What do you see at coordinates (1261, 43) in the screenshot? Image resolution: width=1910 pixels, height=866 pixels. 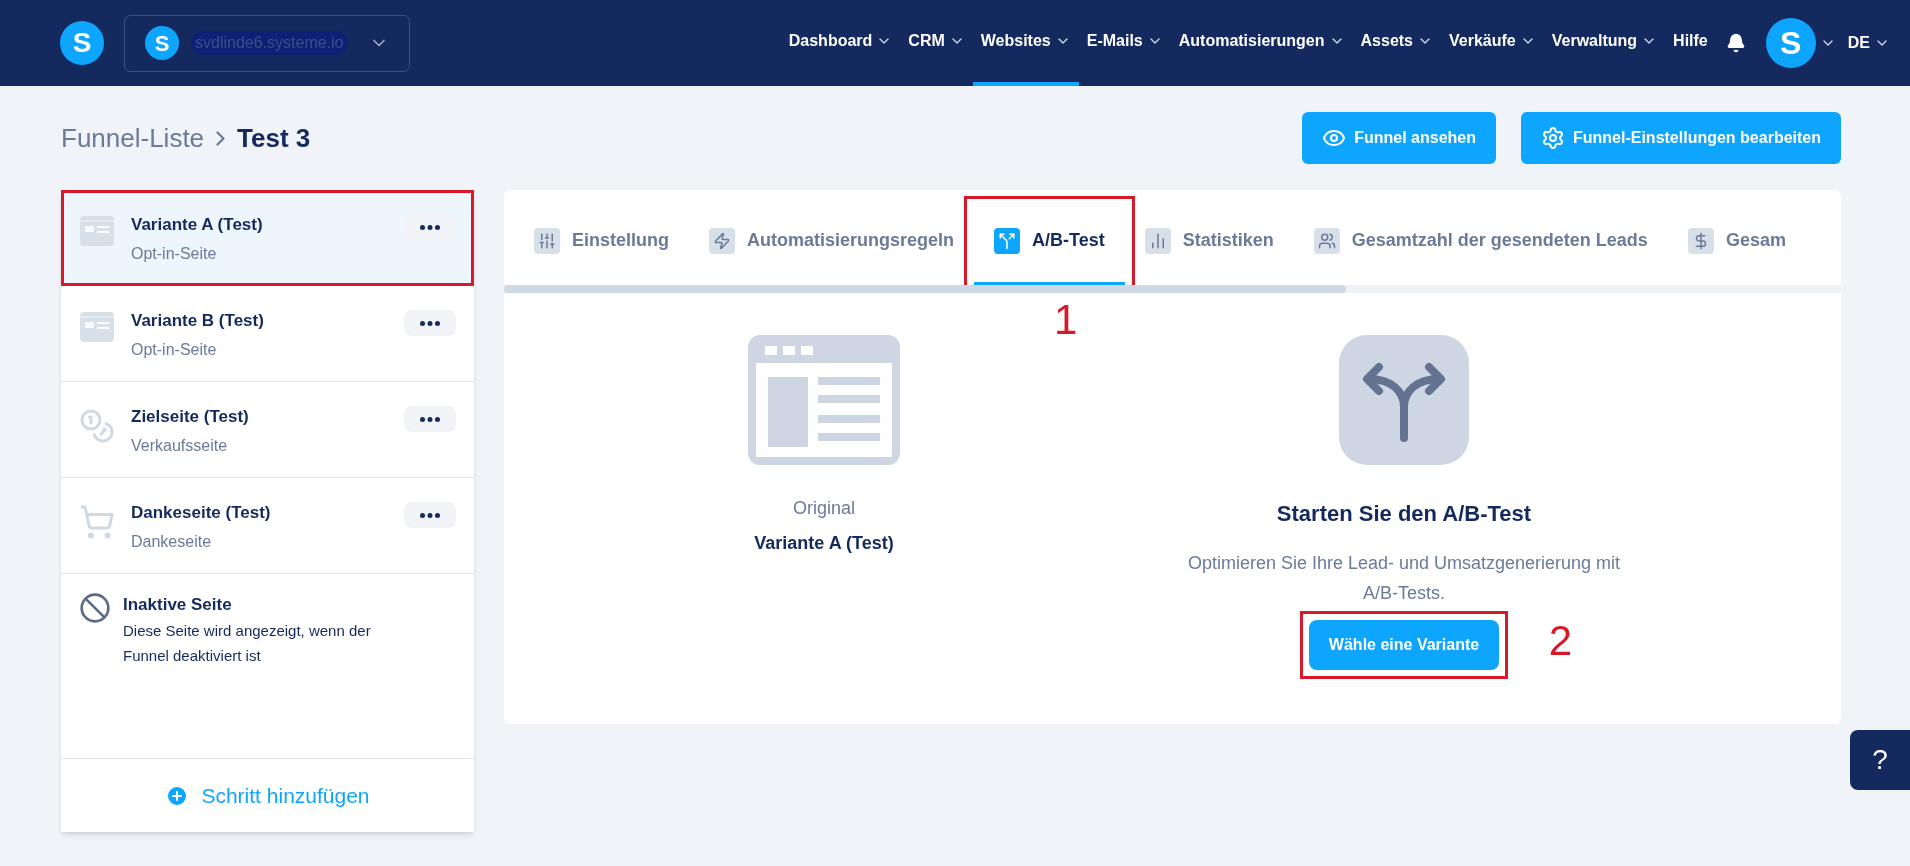 I see `nav-item: Automatisierungen` at bounding box center [1261, 43].